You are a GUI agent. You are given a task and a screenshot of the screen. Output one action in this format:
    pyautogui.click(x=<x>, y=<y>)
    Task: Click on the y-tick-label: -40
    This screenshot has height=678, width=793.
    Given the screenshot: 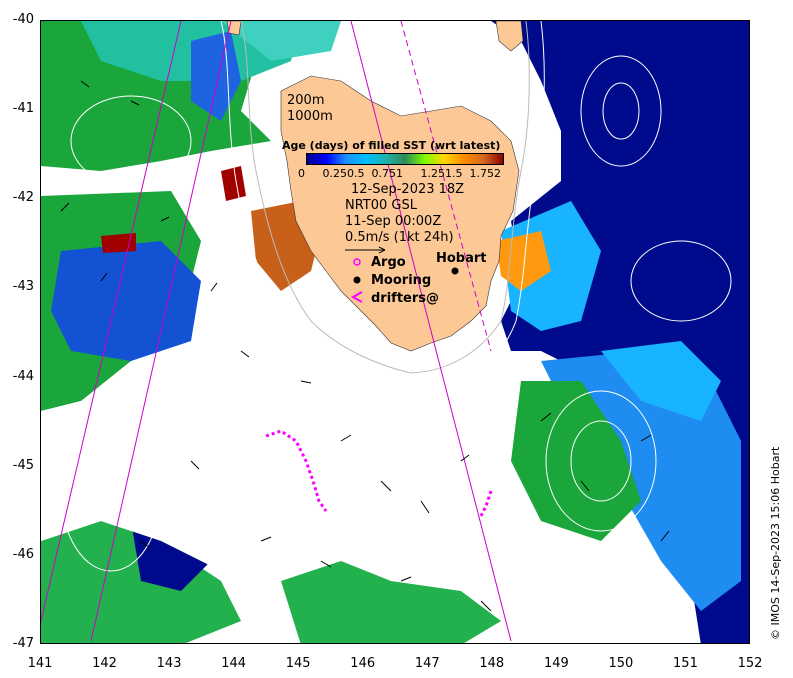 What is the action you would take?
    pyautogui.click(x=23, y=19)
    